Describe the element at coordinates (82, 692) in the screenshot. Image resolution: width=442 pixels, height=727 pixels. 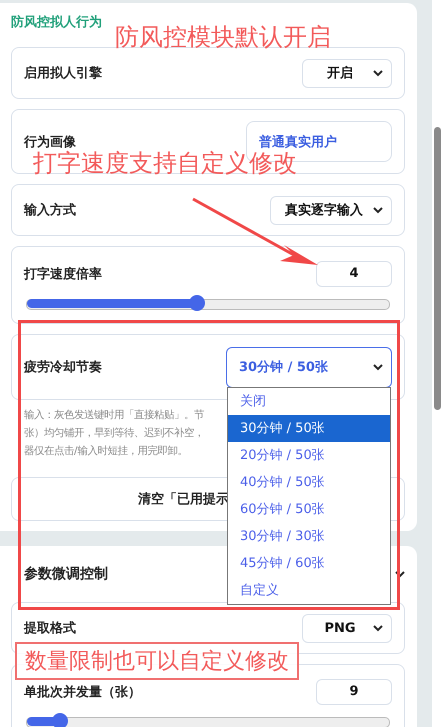
I see `setting-label: 单批次并发量（张）` at that location.